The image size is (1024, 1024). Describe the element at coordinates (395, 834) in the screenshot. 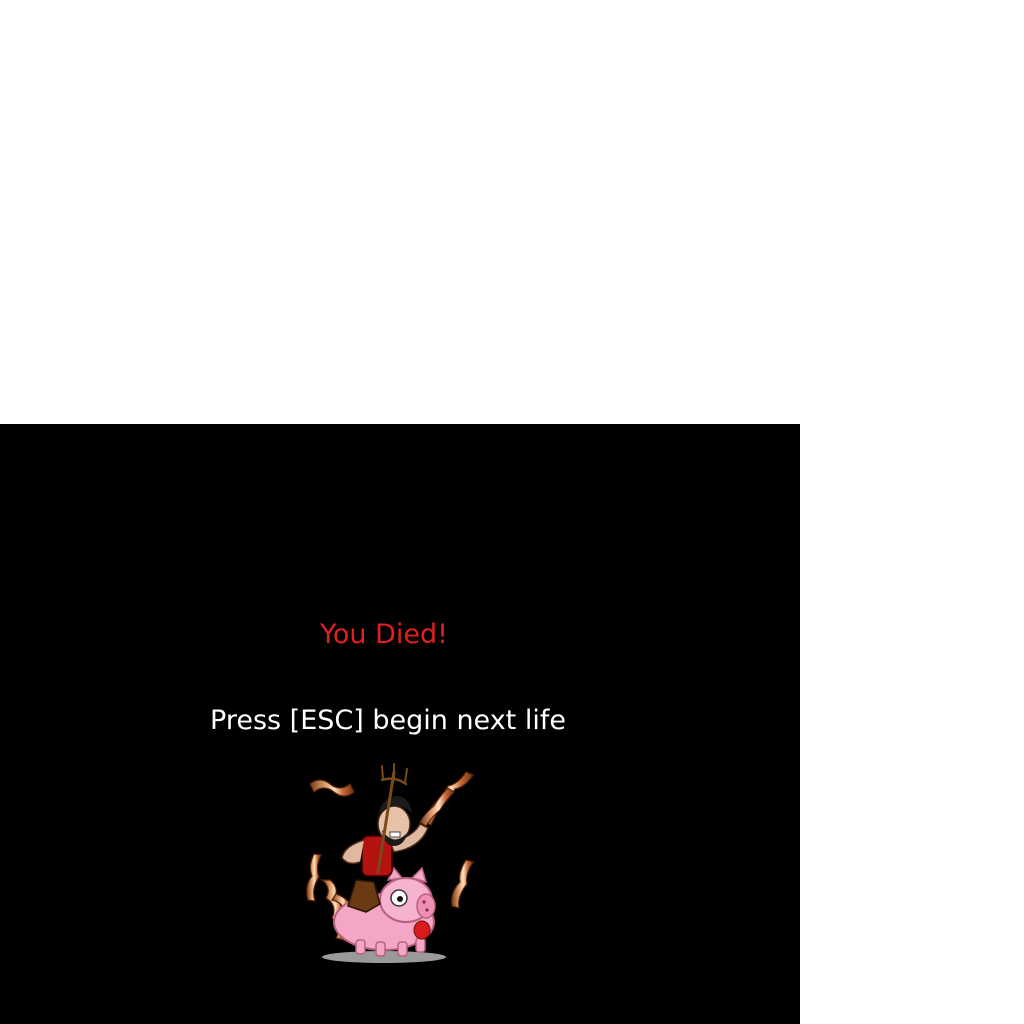

I see `rider-mouth` at that location.